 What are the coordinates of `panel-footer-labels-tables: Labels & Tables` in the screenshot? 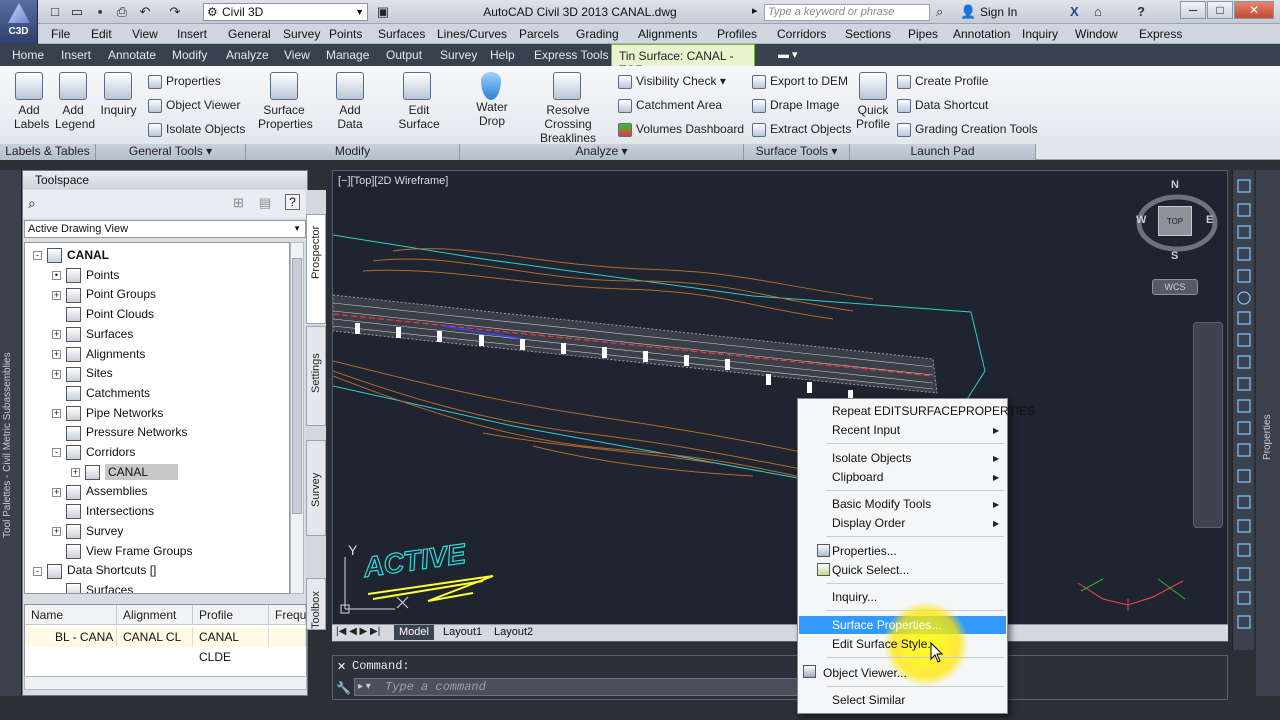 It's located at (48, 152).